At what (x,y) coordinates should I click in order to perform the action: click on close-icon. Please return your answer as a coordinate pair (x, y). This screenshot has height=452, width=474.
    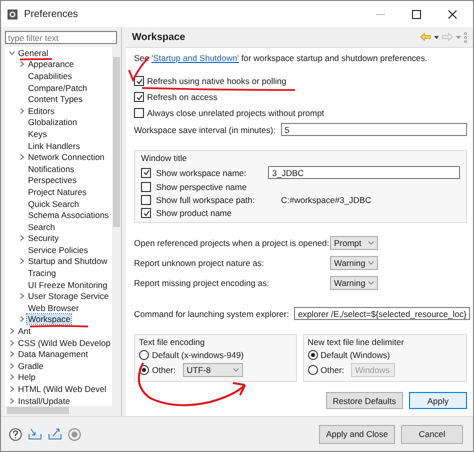
    Looking at the image, I should click on (452, 14).